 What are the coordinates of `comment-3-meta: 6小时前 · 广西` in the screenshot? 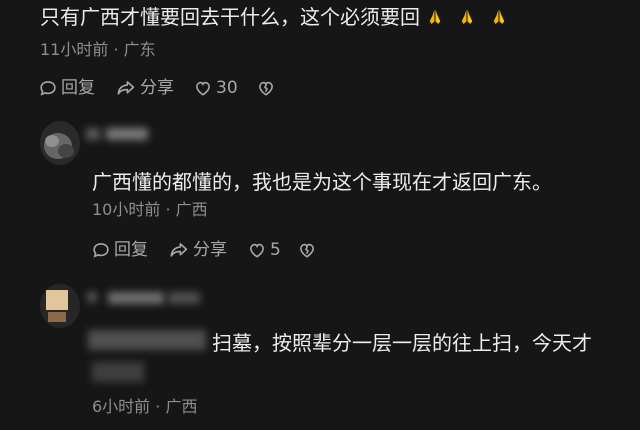 It's located at (145, 406).